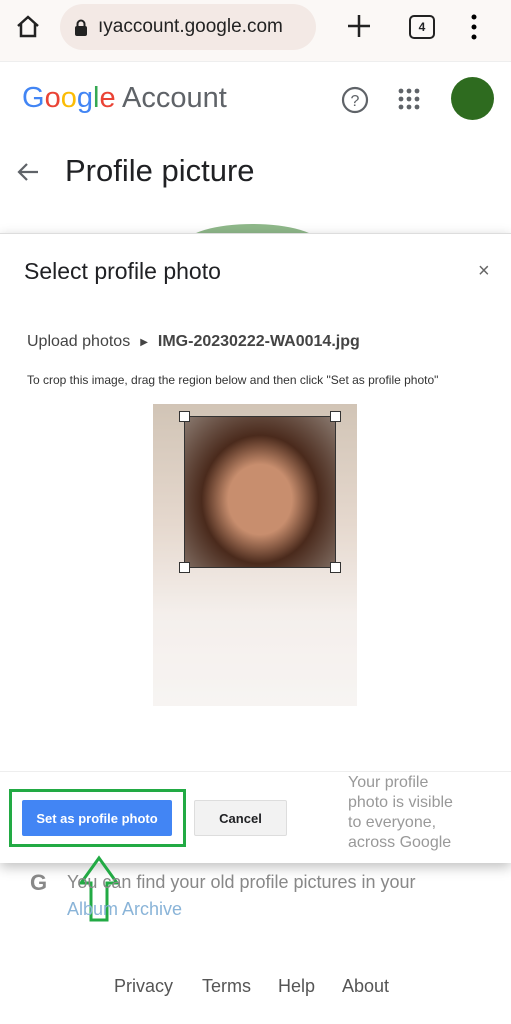  What do you see at coordinates (160, 170) in the screenshot?
I see `page-title: Profile picture` at bounding box center [160, 170].